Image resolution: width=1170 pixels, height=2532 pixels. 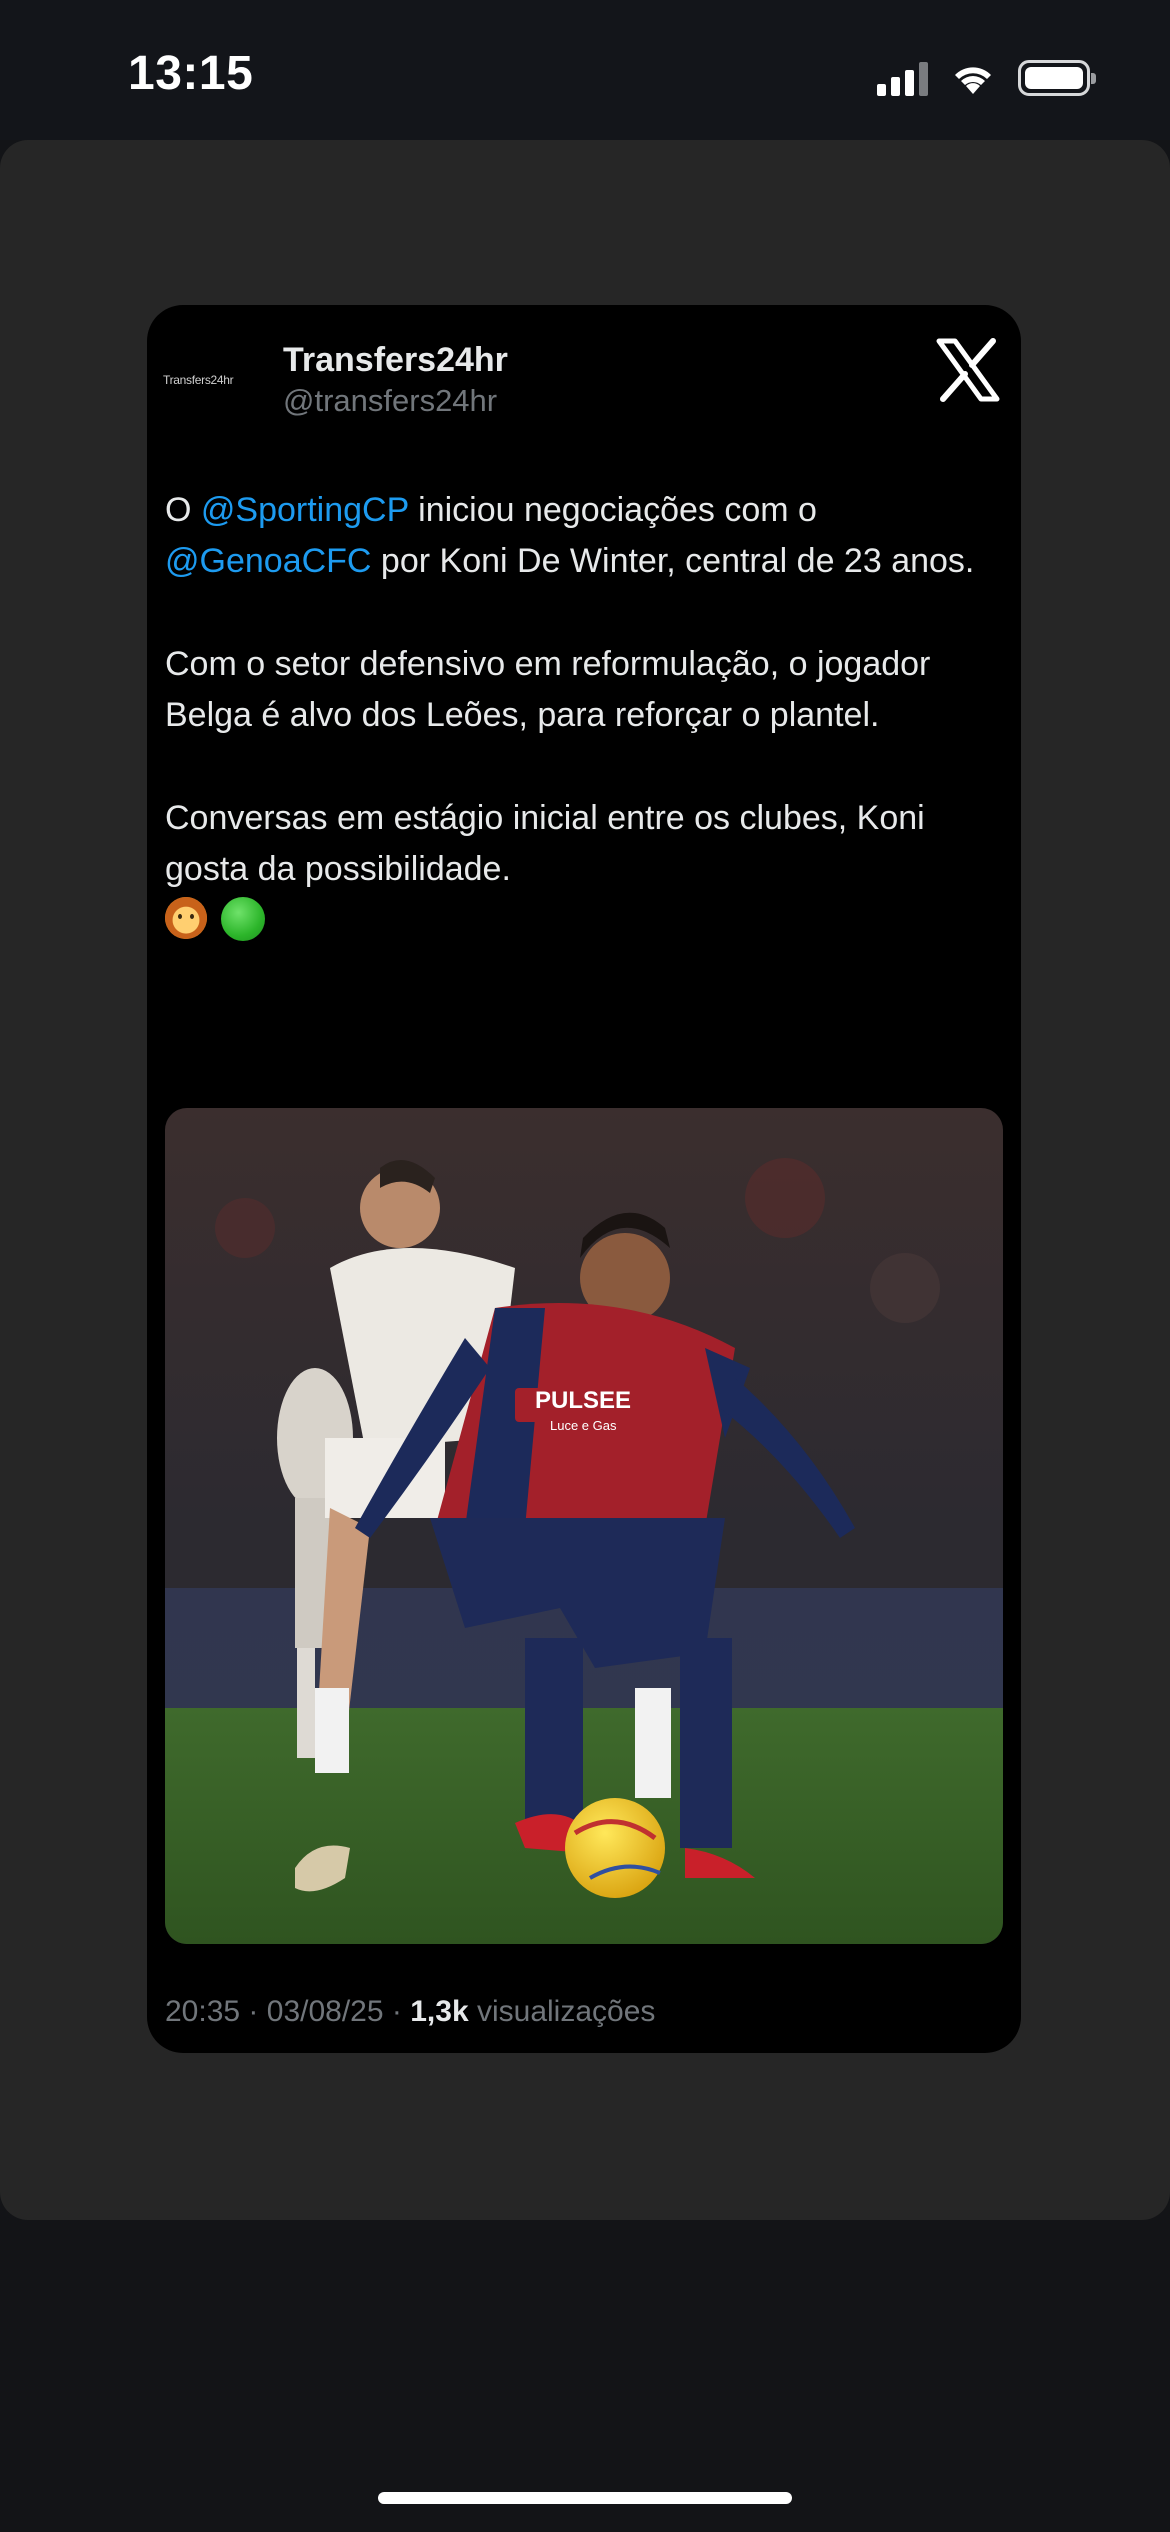 I want to click on emoji-row, so click(x=580, y=919).